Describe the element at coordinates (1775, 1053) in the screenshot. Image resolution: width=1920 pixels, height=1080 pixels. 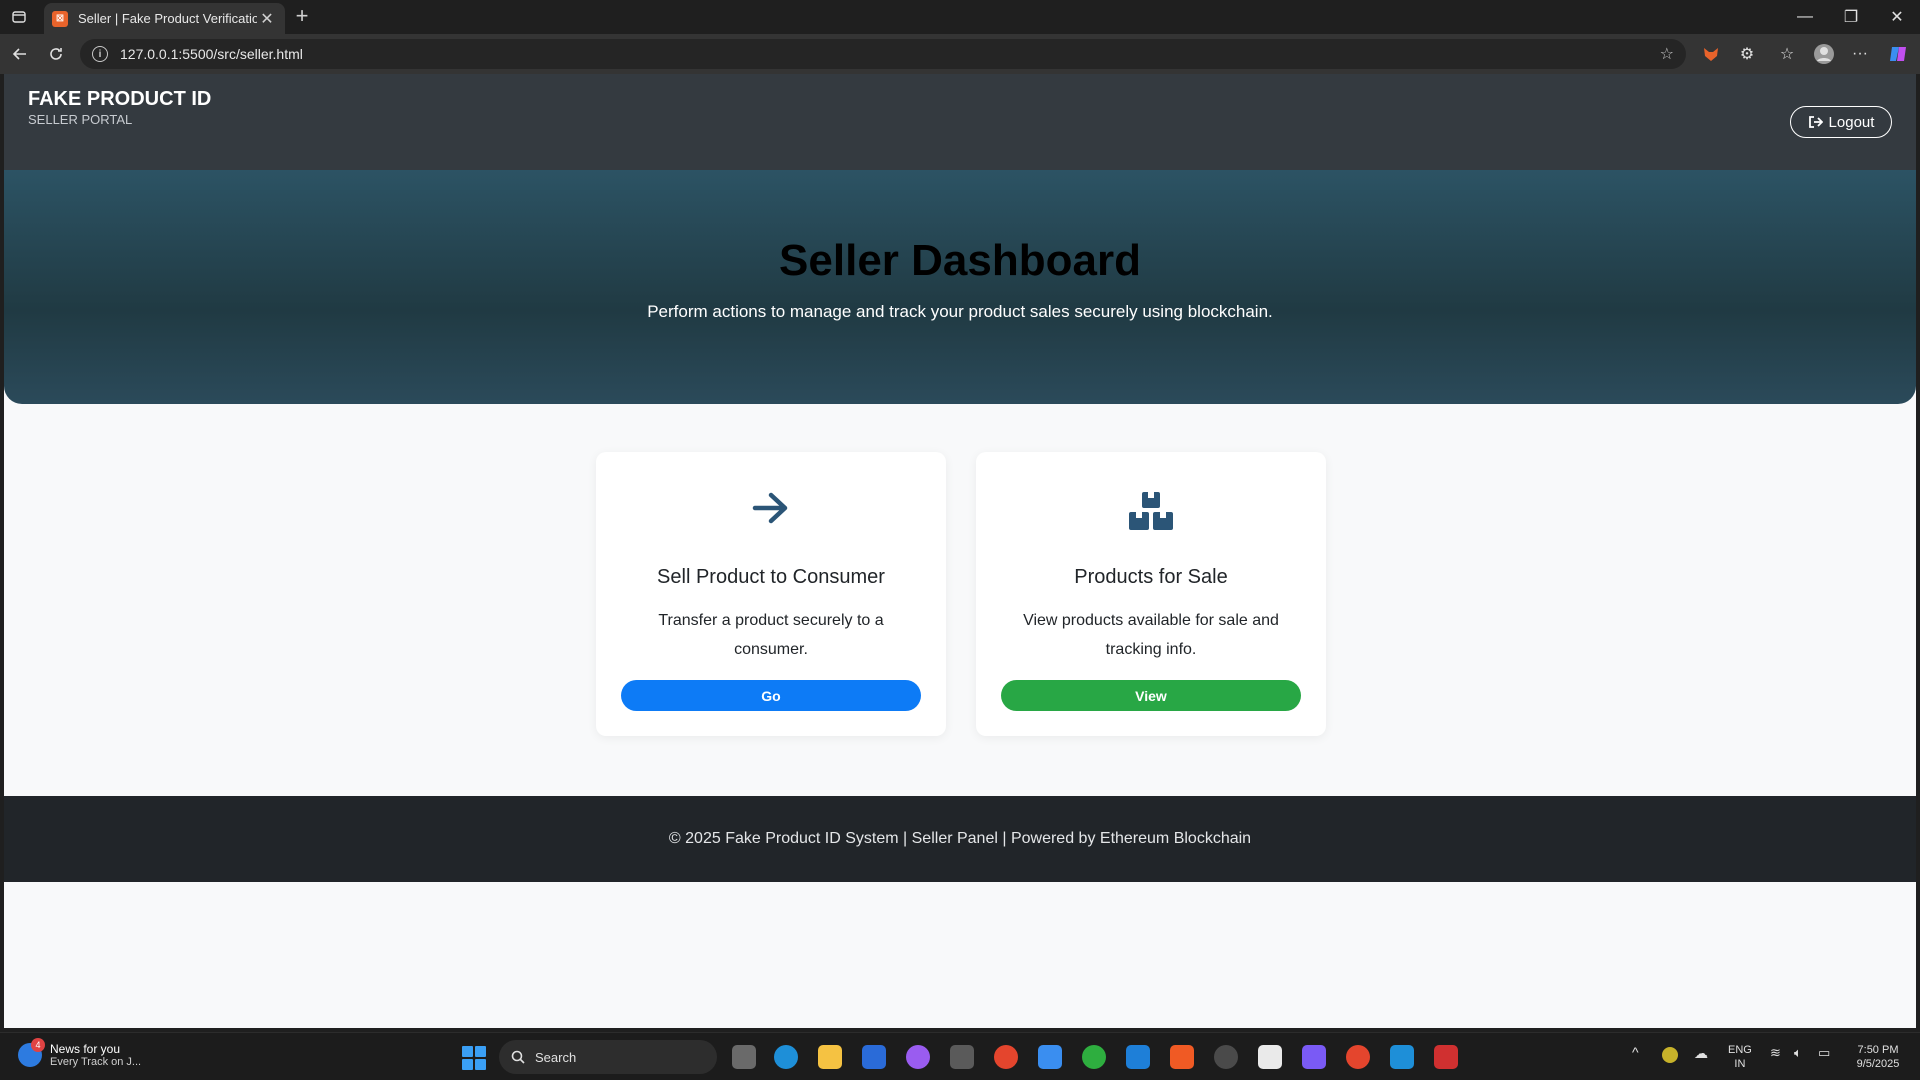
I see `wifi-icon: ≋` at that location.